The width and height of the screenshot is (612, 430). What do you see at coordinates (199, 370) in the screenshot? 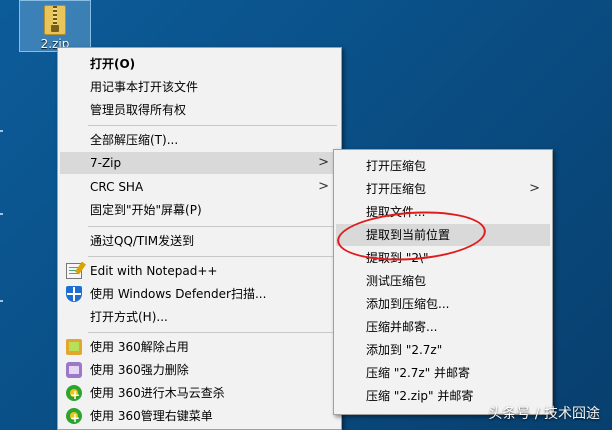
I see `menu-item-360-force-delete: 使用 360强力删除` at bounding box center [199, 370].